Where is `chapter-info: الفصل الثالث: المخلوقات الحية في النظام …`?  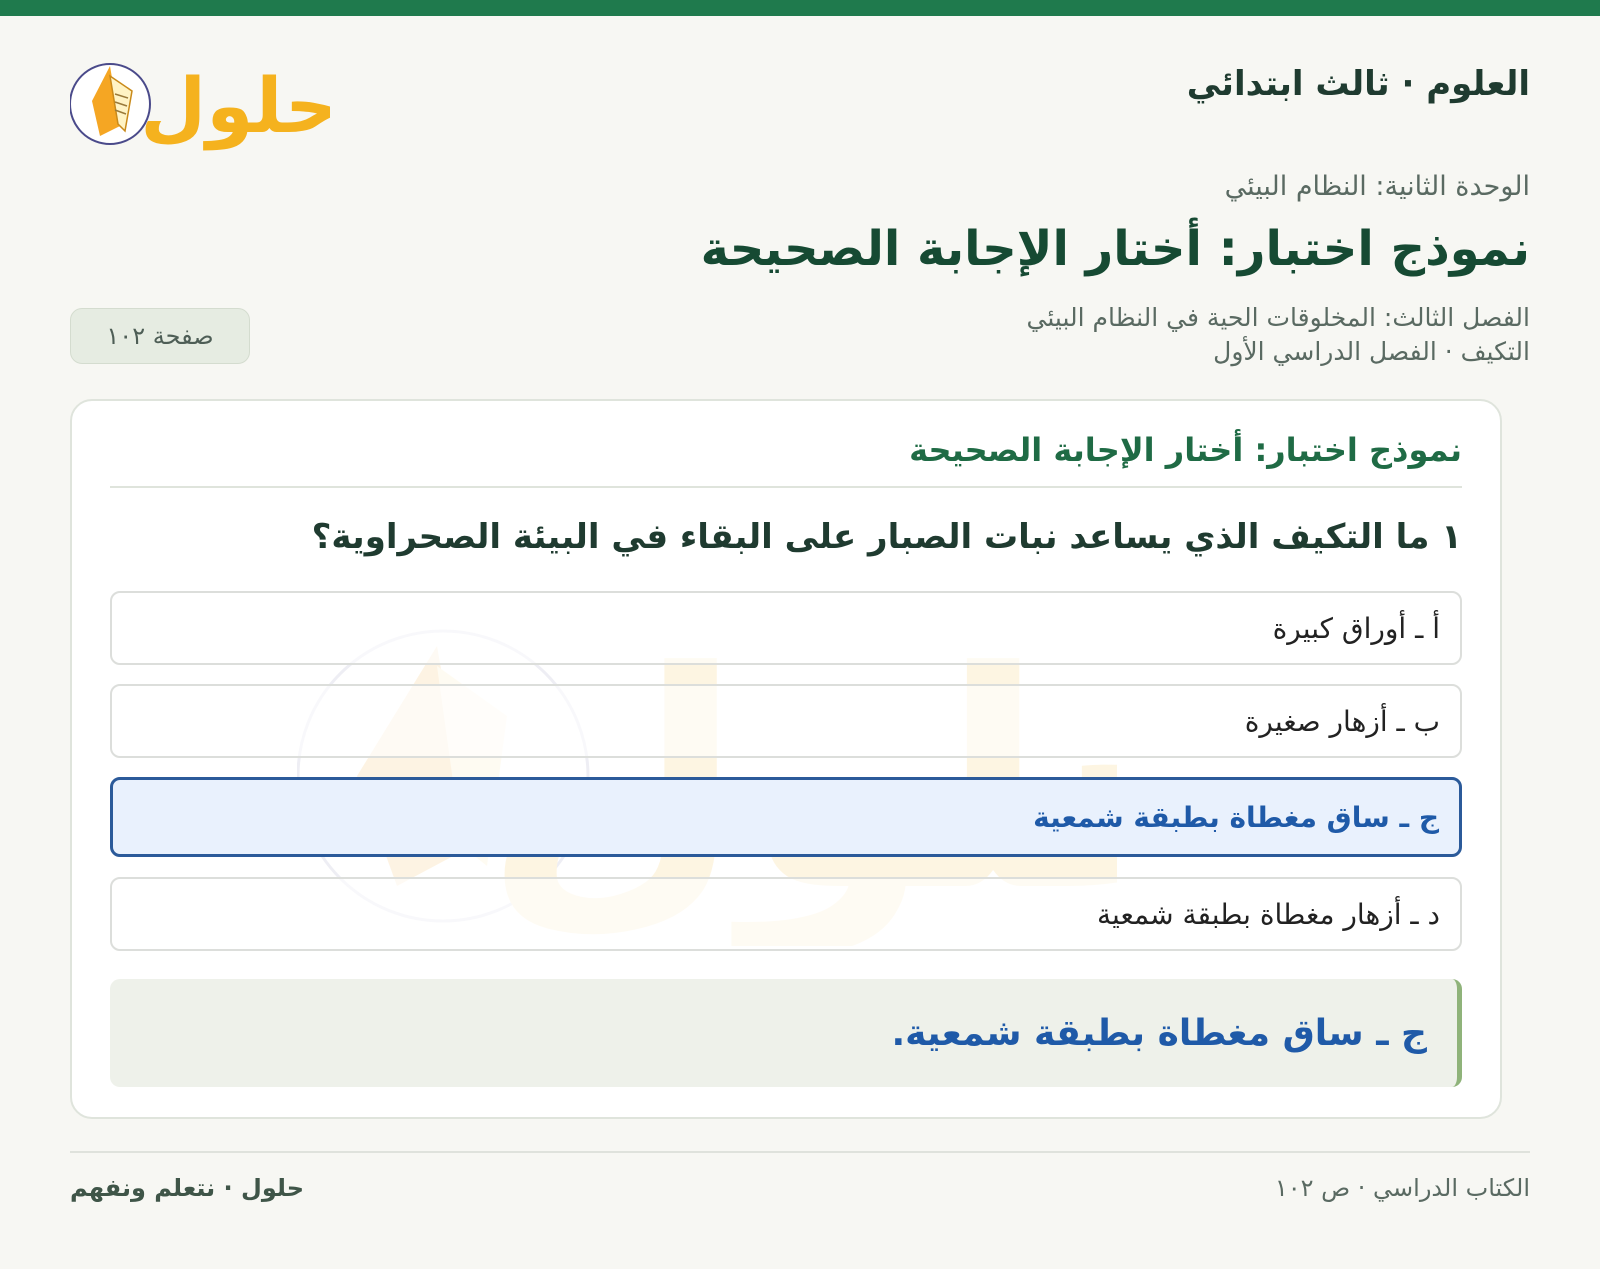
chapter-info: الفصل الثالث: المخلوقات الحية في النظام … is located at coordinates (1278, 335).